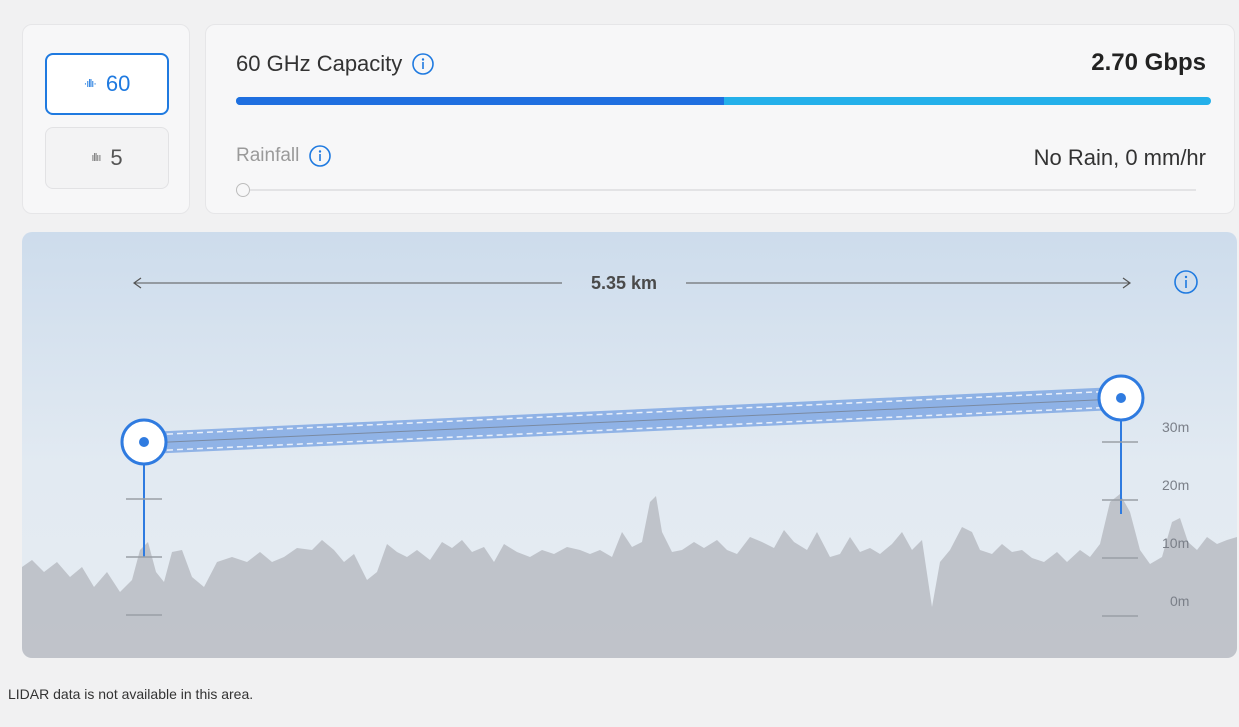 The height and width of the screenshot is (727, 1239). Describe the element at coordinates (116, 157) in the screenshot. I see `band-5-label: 5` at that location.